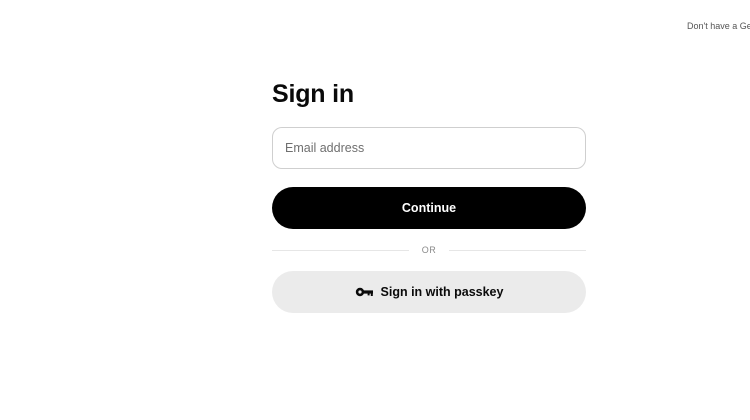 This screenshot has height=420, width=750. I want to click on continue-button-label: Continue, so click(429, 208).